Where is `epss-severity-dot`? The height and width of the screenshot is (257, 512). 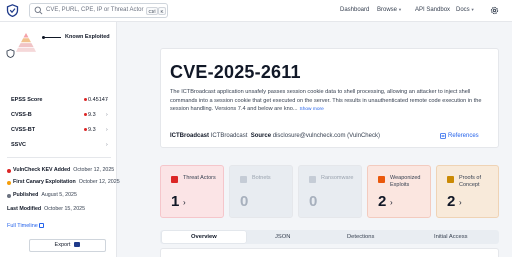 epss-severity-dot is located at coordinates (85, 99).